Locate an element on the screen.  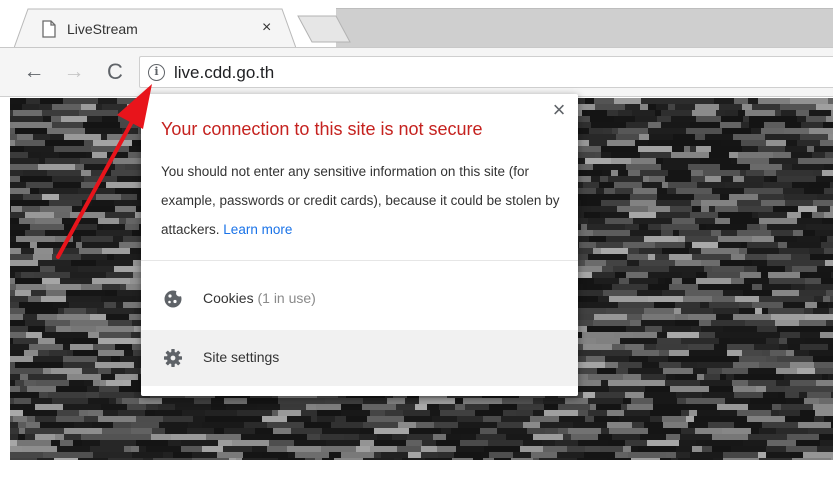
tab-shape is located at coordinates (155, 28).